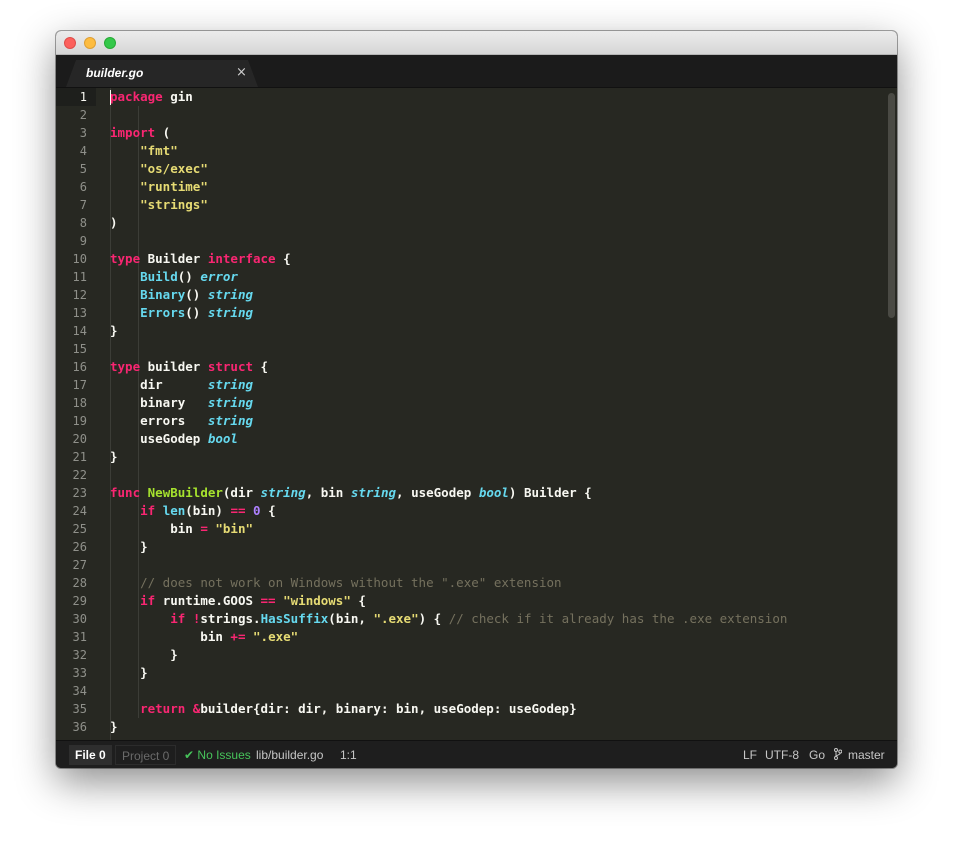  Describe the element at coordinates (750, 755) in the screenshot. I see `line-ending-selector: LF` at that location.